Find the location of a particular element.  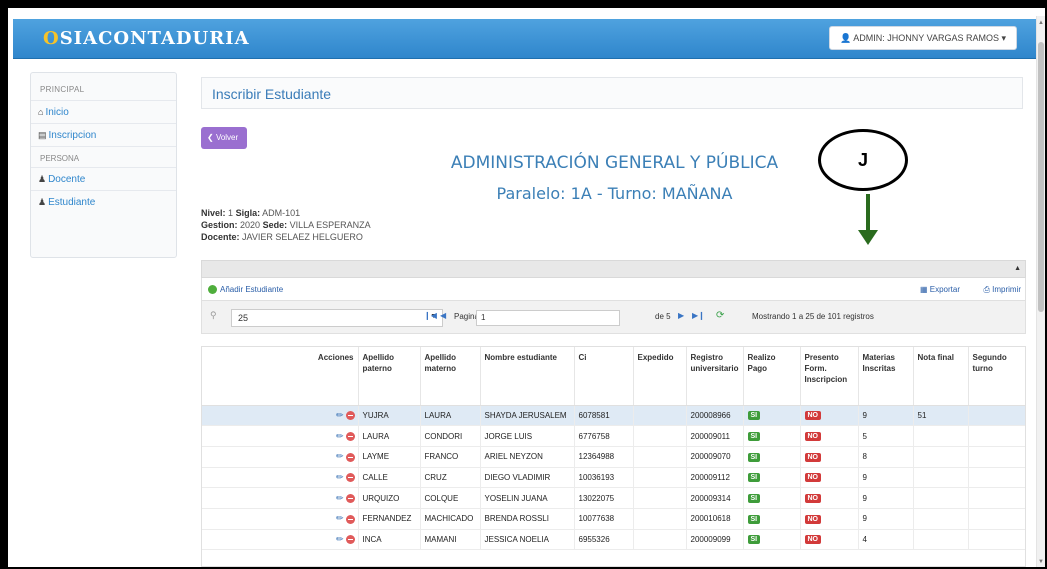

sidebar-item-inscripcion: ▤ Inscripcion is located at coordinates (103, 134).